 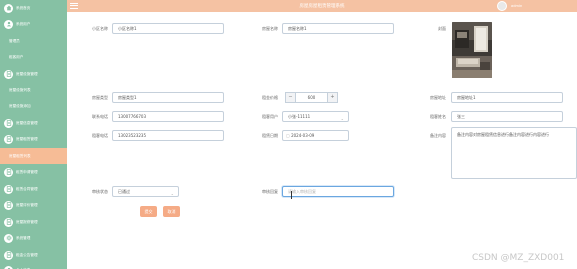 What do you see at coordinates (311, 97) in the screenshot?
I see `rent-price-stepper: 600` at bounding box center [311, 97].